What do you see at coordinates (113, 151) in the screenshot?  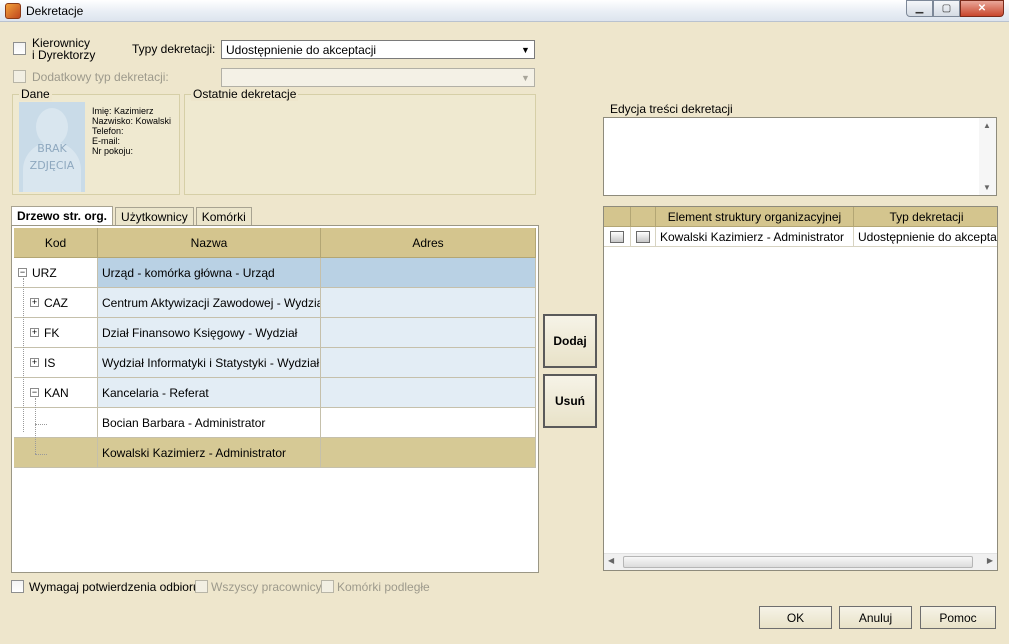 I see `user-pokoj: Nr pokoju:` at bounding box center [113, 151].